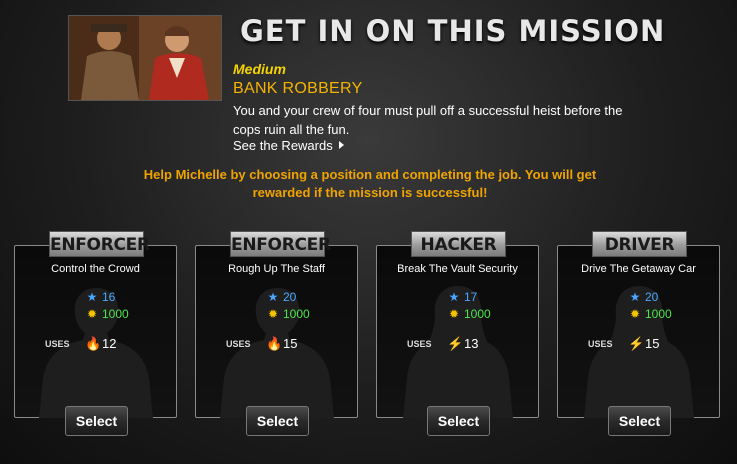  What do you see at coordinates (457, 269) in the screenshot?
I see `task-label: Break The Vault Security` at bounding box center [457, 269].